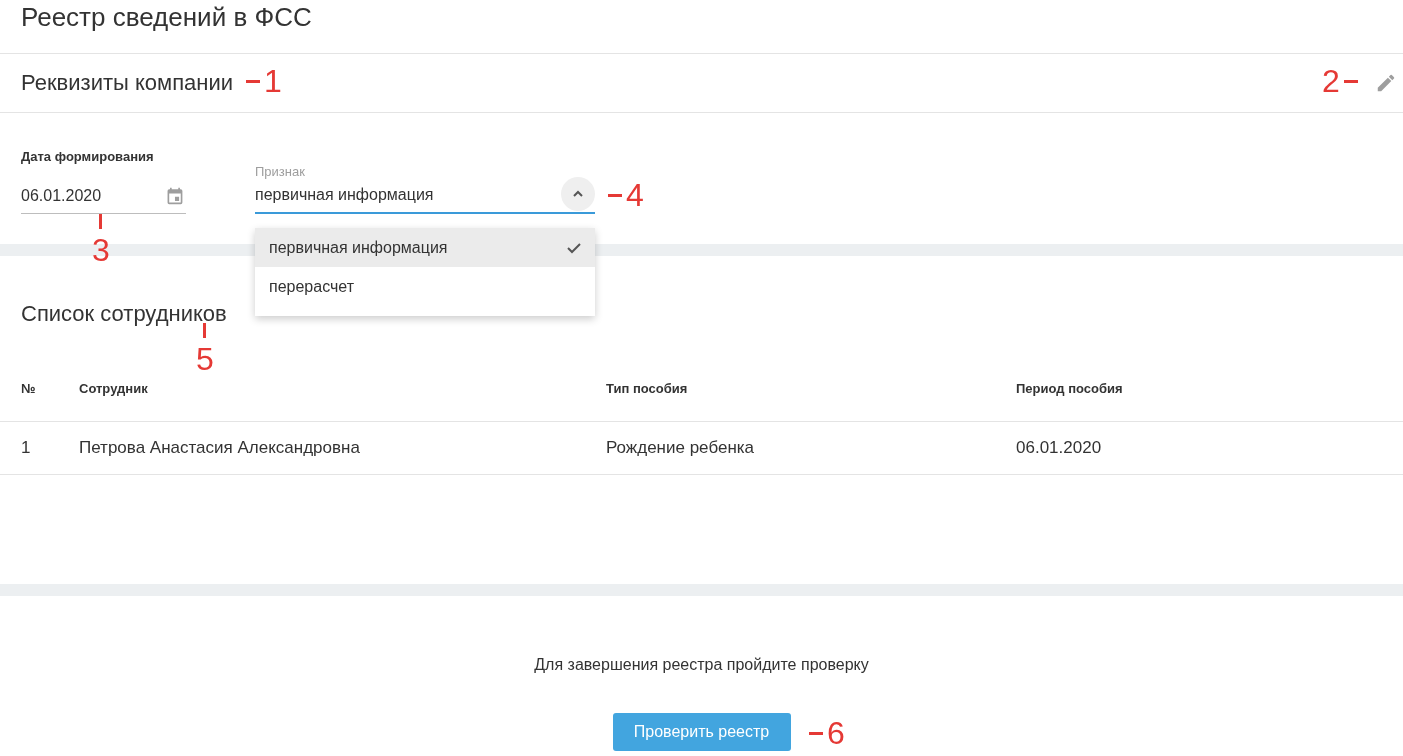  What do you see at coordinates (113, 389) in the screenshot?
I see `column-header: Сотрудник` at bounding box center [113, 389].